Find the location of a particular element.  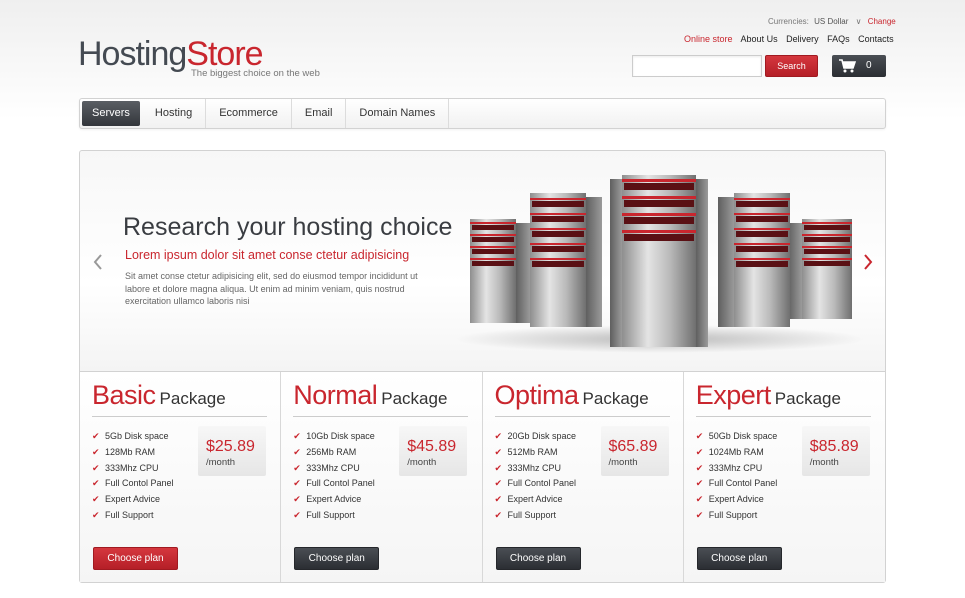

price-box: $45.89 /month is located at coordinates (433, 451).